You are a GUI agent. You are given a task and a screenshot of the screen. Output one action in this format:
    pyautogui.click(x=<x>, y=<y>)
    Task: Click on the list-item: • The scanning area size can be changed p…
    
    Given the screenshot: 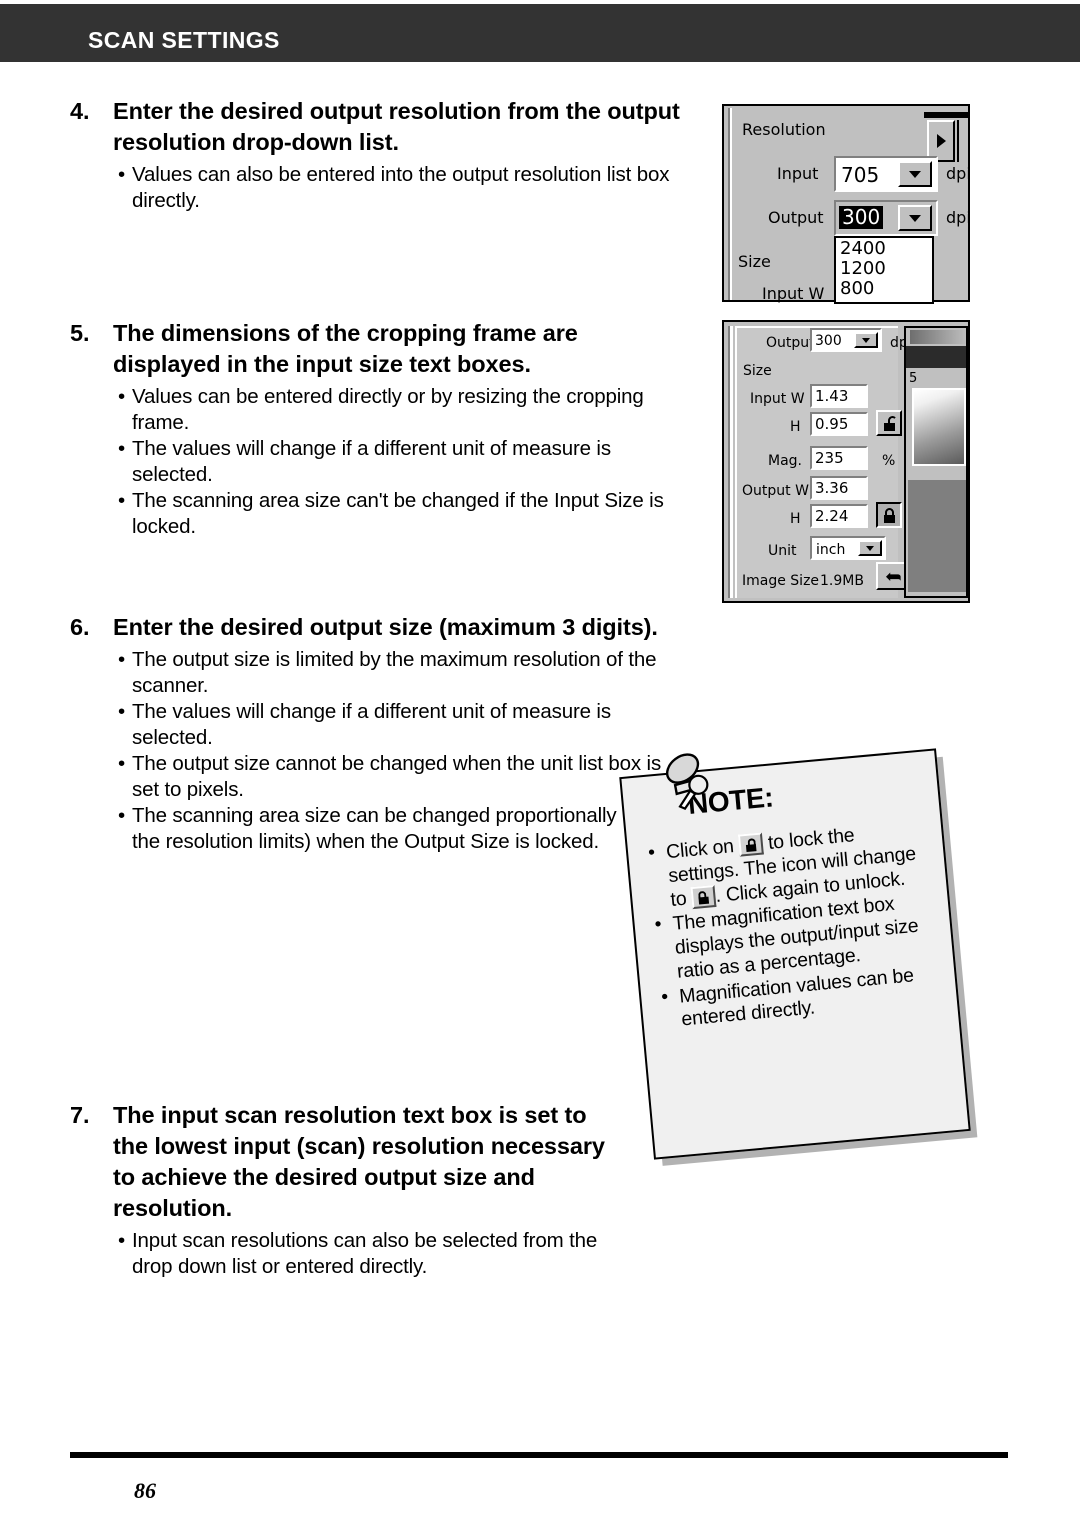 What is the action you would take?
    pyautogui.click(x=380, y=829)
    